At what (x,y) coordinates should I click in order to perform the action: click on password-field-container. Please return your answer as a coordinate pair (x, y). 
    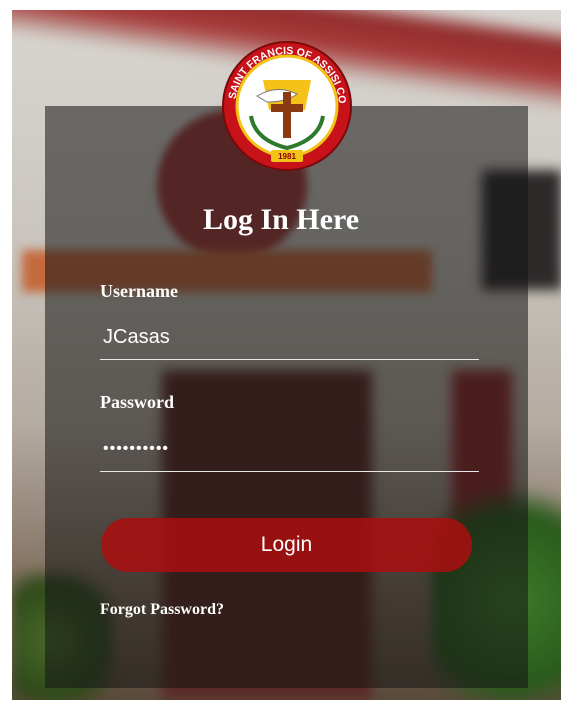
    Looking at the image, I should click on (289, 449).